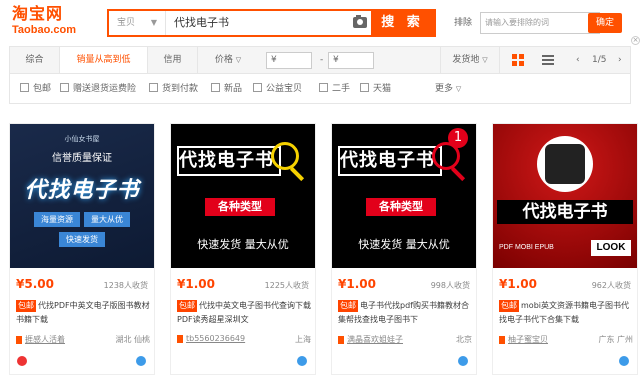  I want to click on more-filters: 更多 ▽, so click(448, 89).